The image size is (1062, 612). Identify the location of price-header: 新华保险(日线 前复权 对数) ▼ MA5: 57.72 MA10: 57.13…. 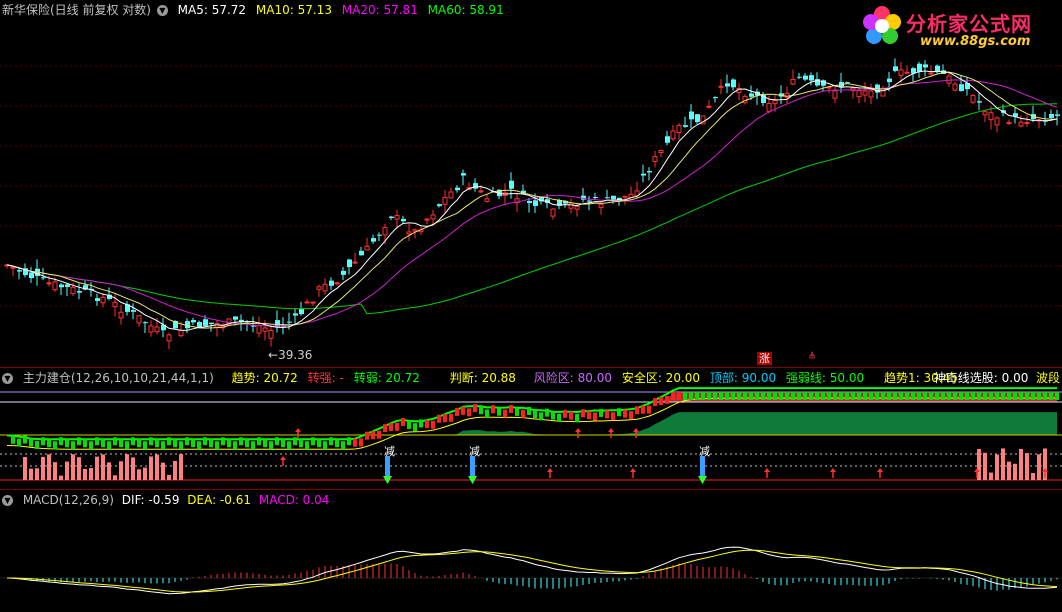
(256, 10).